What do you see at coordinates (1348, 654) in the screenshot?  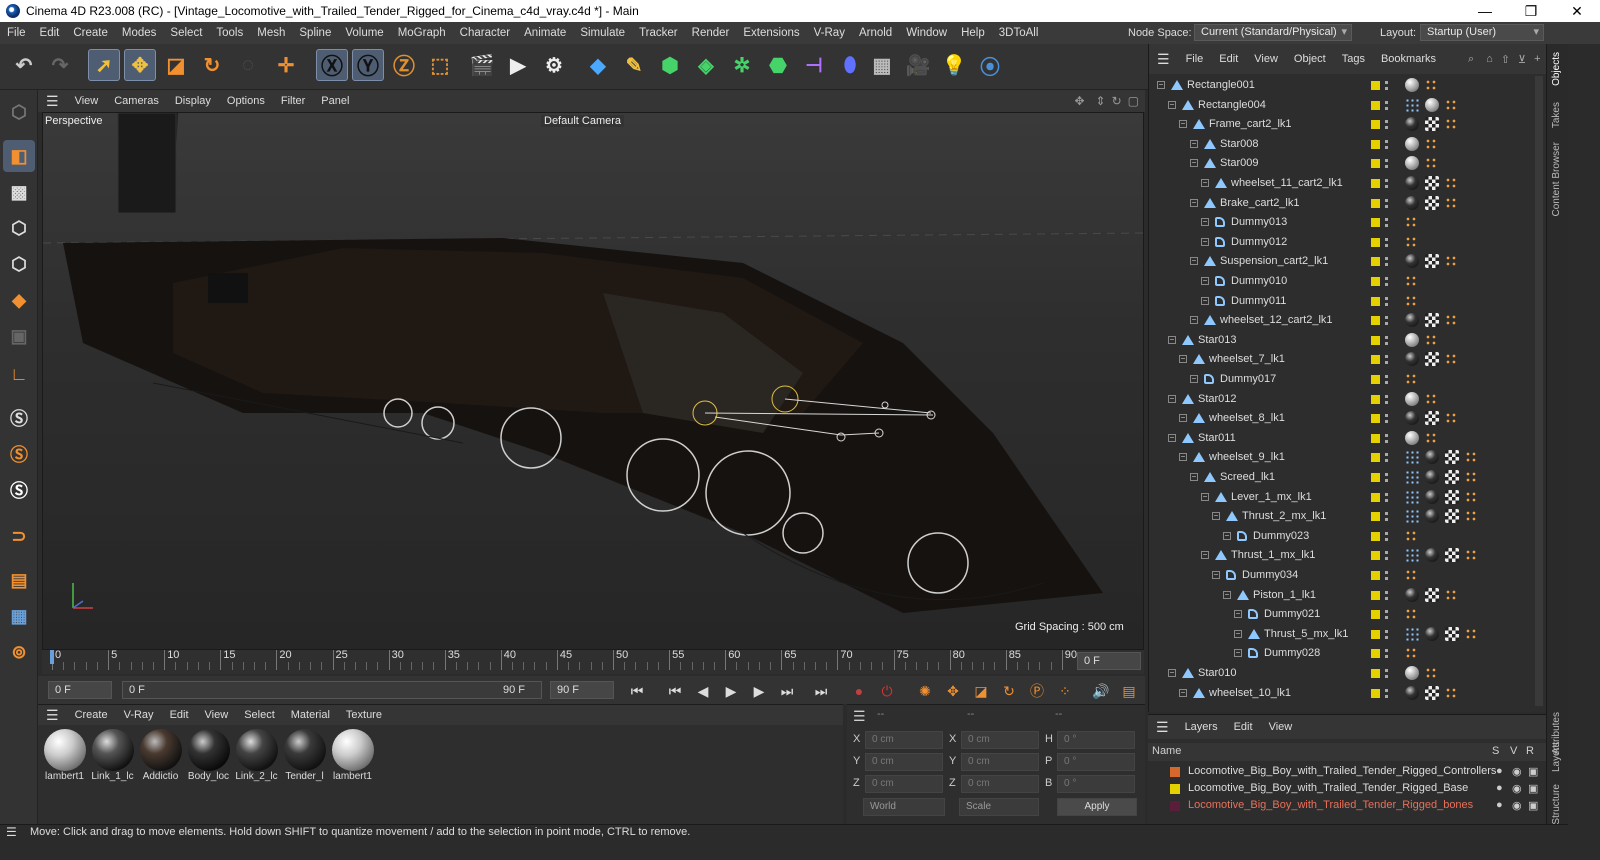 I see `object-row: − Dummy028` at bounding box center [1348, 654].